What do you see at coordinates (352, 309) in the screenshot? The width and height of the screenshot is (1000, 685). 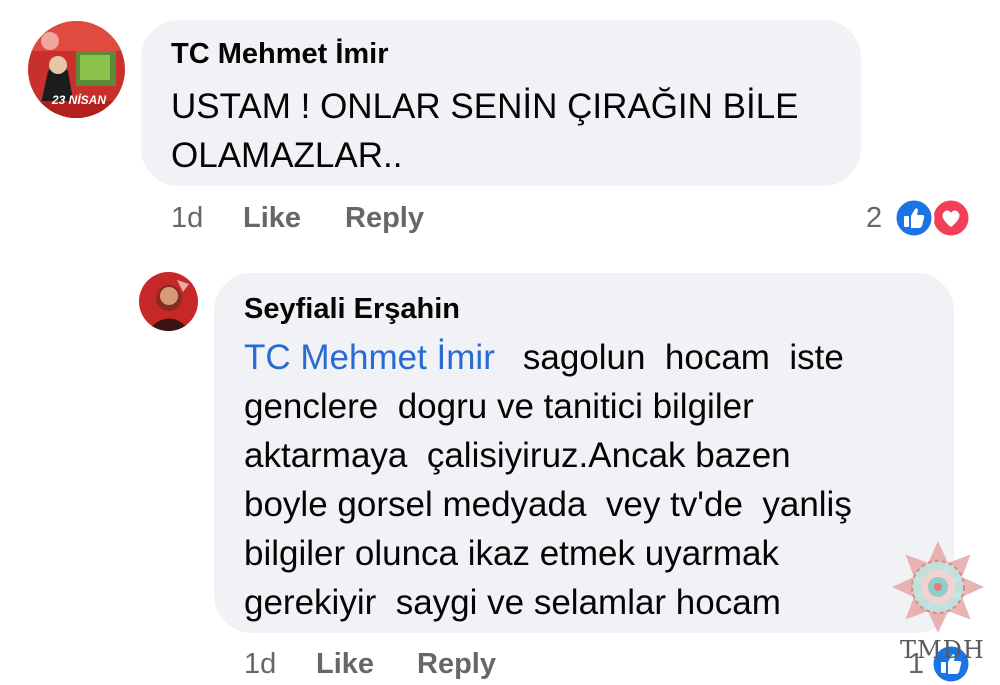 I see `comment-author: Seyfiali Erşahin` at bounding box center [352, 309].